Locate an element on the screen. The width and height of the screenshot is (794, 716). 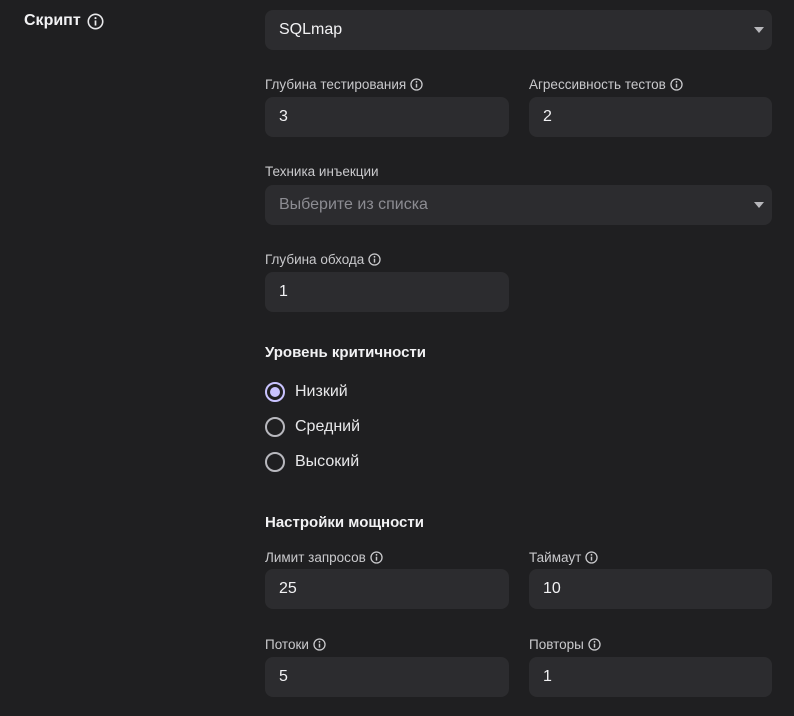
crawl-depth-label-text: Глубина обхода is located at coordinates (315, 259).